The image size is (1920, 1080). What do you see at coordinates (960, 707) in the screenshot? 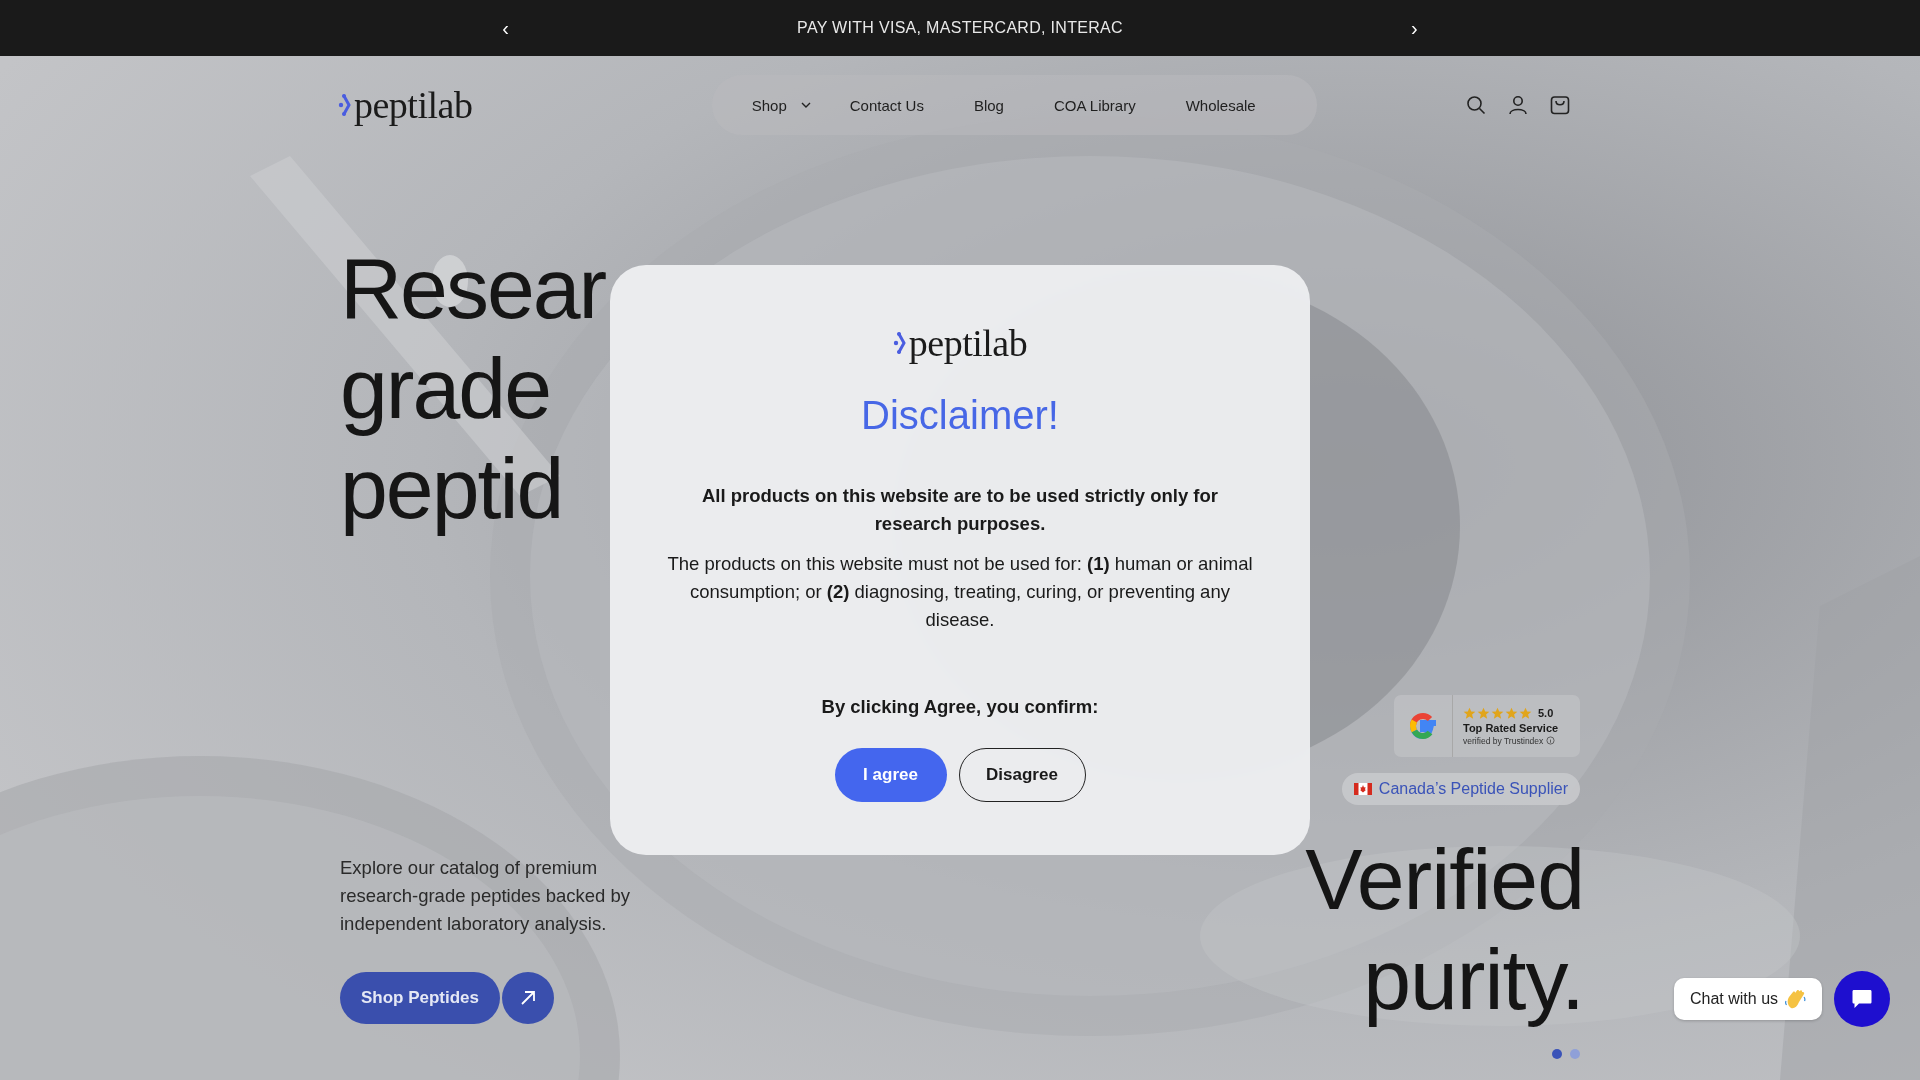
I see `dialog-confirm-text: By clicking Agree, you confirm:` at bounding box center [960, 707].